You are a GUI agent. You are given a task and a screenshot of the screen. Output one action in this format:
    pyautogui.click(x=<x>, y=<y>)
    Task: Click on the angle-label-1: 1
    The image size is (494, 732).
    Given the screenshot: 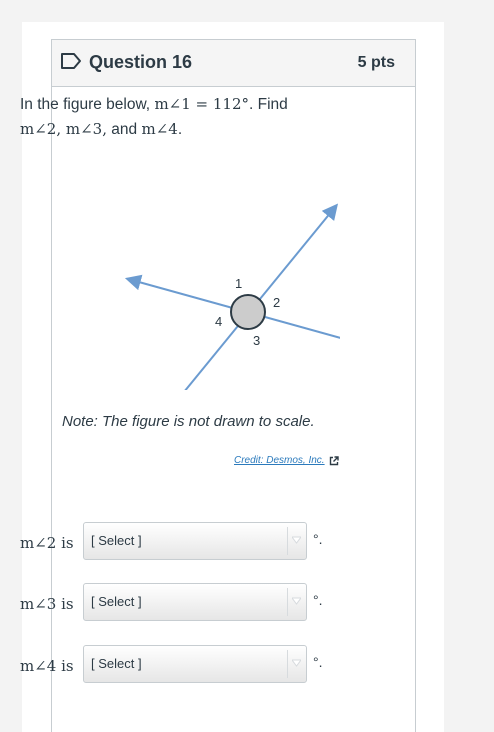 What is the action you would take?
    pyautogui.click(x=238, y=283)
    